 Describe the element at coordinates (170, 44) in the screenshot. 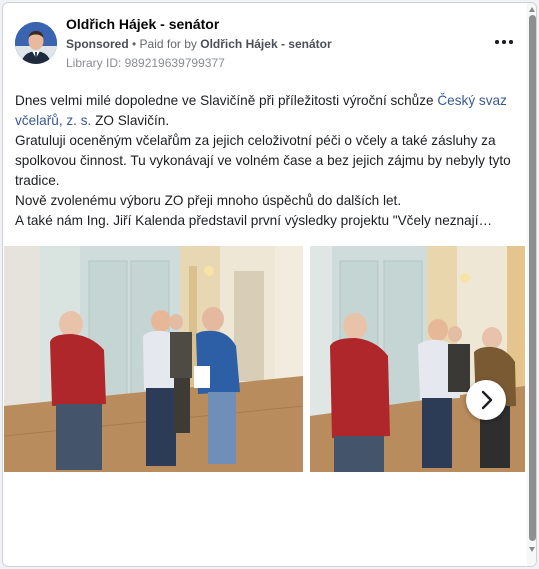

I see `paid-for-by-prefix: Paid for by` at that location.